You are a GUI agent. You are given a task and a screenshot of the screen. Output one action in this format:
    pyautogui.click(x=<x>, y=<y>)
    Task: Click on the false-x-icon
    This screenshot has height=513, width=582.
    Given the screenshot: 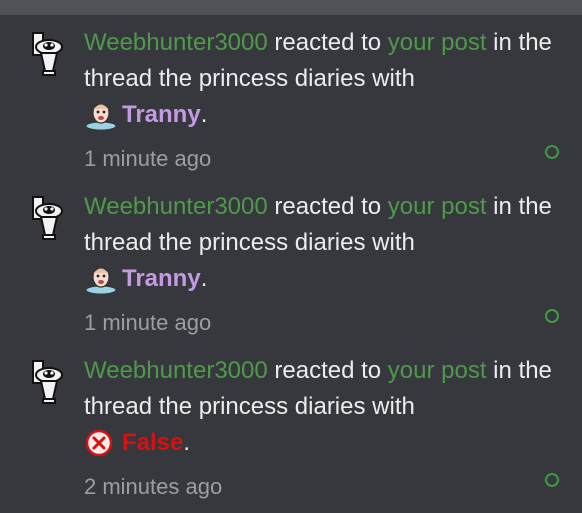 What is the action you would take?
    pyautogui.click(x=99, y=443)
    